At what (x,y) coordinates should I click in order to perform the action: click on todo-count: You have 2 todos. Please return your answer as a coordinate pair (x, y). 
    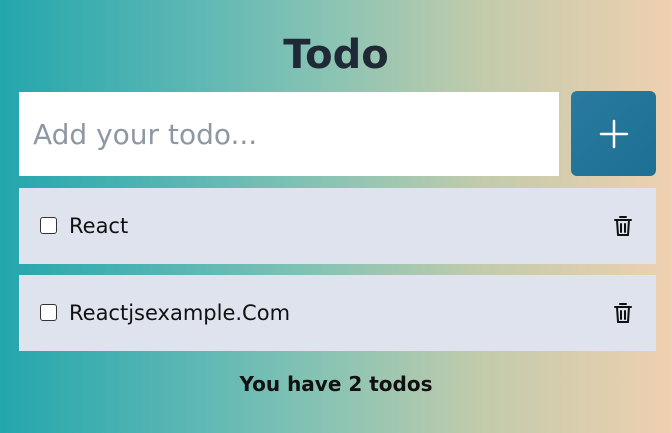
    Looking at the image, I should click on (336, 384).